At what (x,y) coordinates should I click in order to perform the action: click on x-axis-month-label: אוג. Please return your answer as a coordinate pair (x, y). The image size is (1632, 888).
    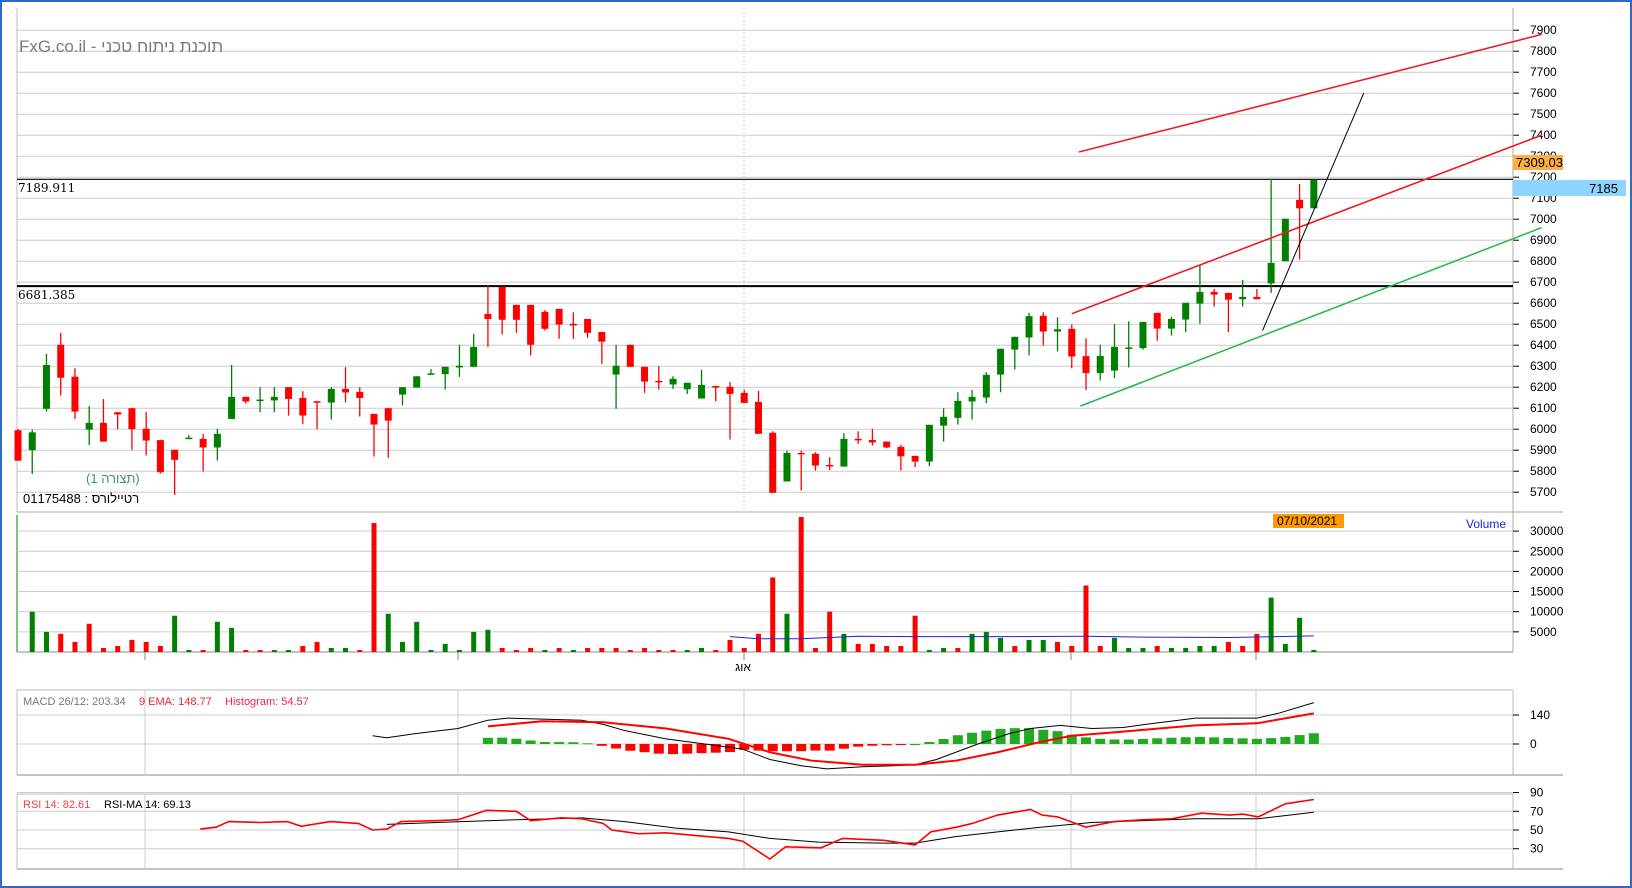
    Looking at the image, I should click on (743, 667).